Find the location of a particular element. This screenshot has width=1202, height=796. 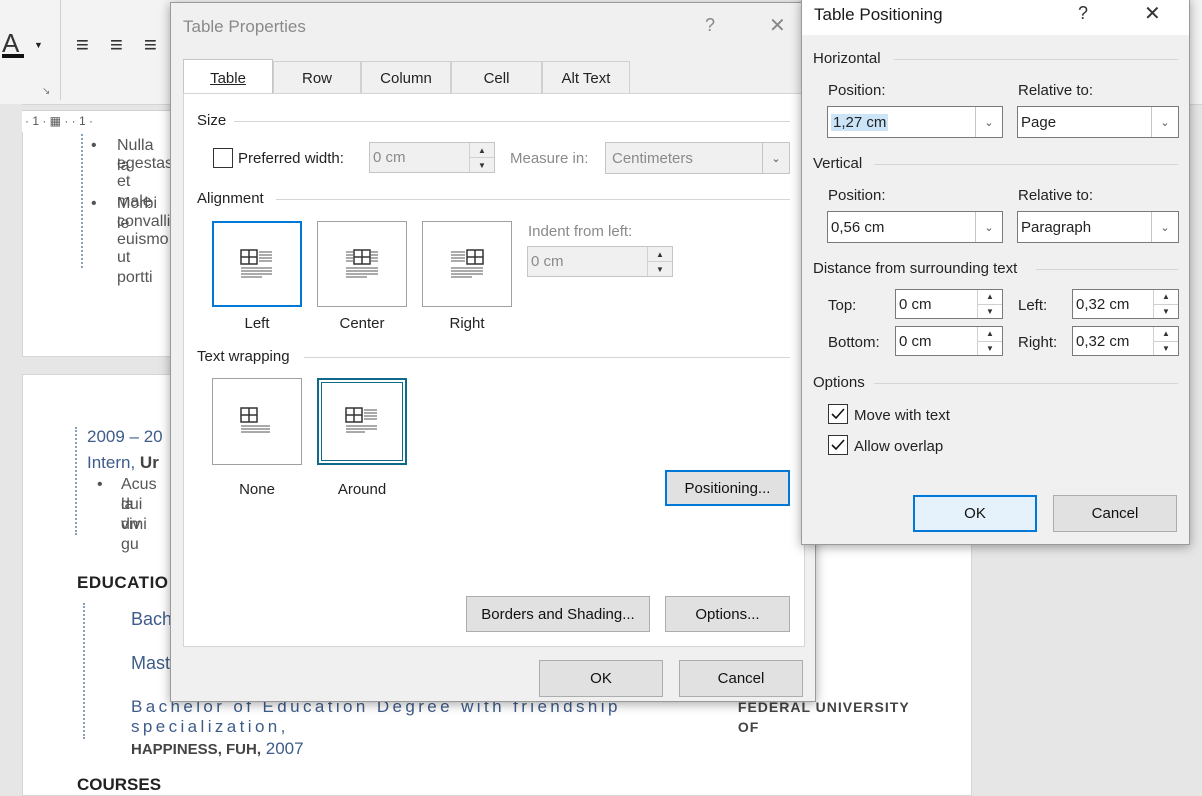

bottom-spinner: ▲ ▼ is located at coordinates (989, 341).